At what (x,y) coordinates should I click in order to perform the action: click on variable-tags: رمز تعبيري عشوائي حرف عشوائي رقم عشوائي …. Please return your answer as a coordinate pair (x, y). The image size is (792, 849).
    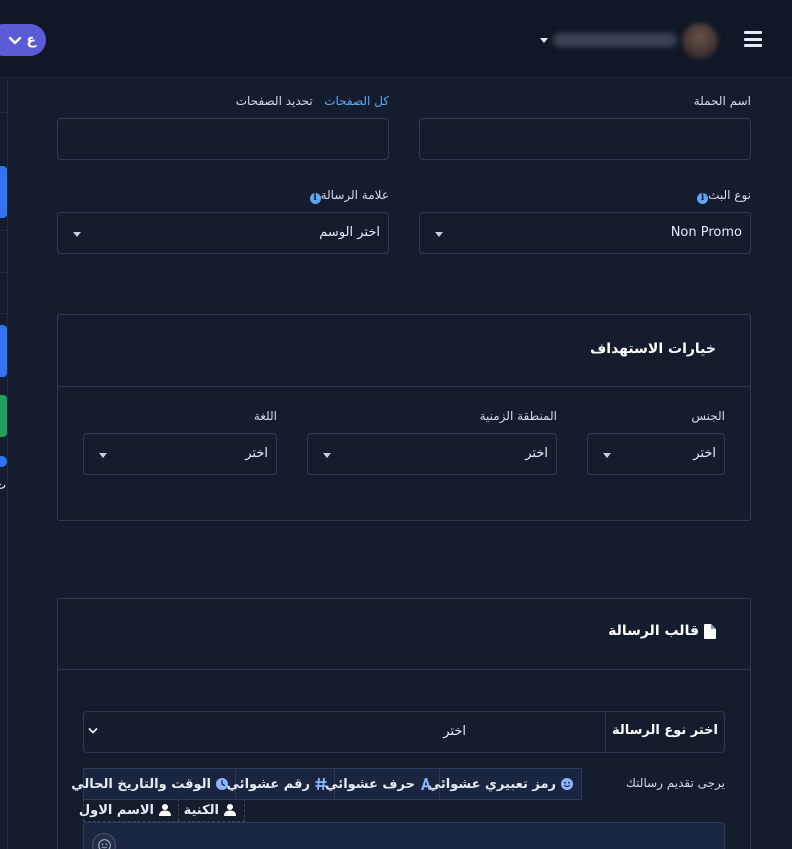
    Looking at the image, I should click on (326, 784).